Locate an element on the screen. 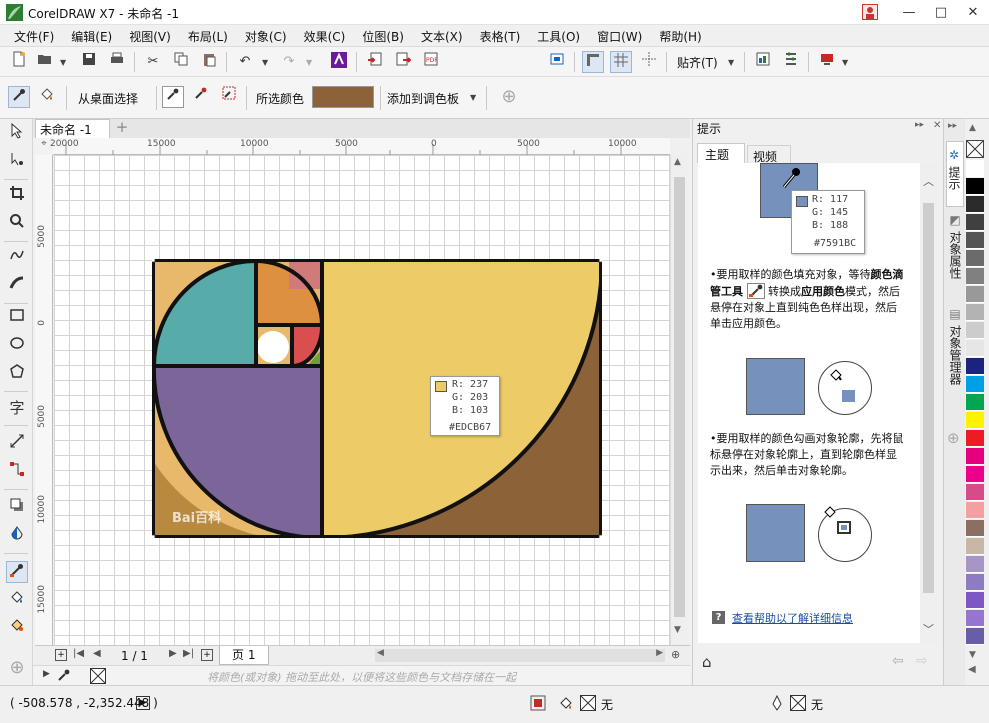  tab-videos: 视频 is located at coordinates (769, 154).